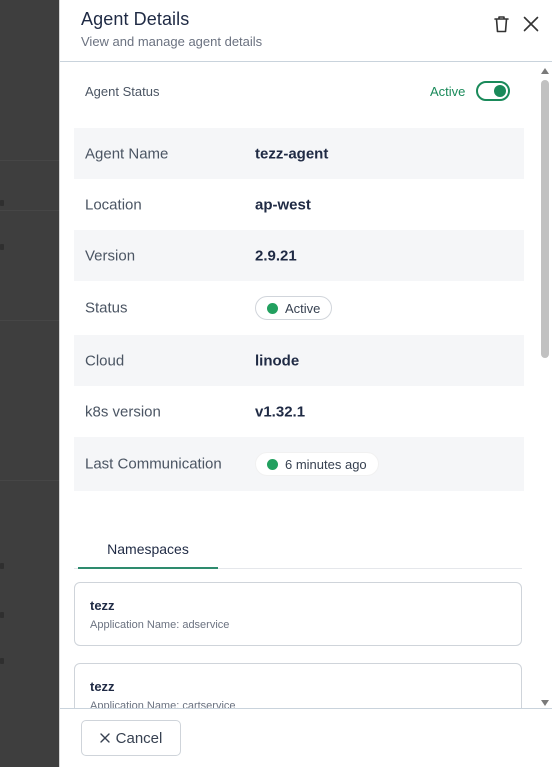 The image size is (552, 767). I want to click on agent-status-value: Active, so click(448, 91).